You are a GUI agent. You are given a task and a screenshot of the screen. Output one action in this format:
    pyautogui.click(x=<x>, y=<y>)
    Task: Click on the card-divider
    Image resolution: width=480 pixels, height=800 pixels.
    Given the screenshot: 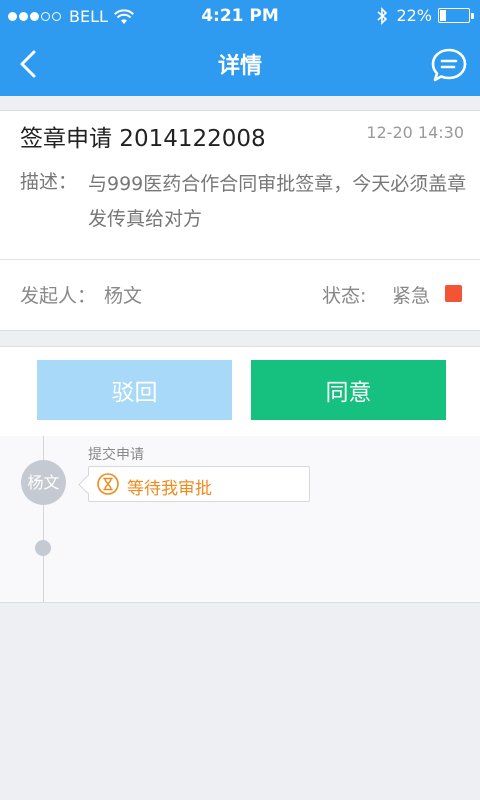 What is the action you would take?
    pyautogui.click(x=240, y=259)
    